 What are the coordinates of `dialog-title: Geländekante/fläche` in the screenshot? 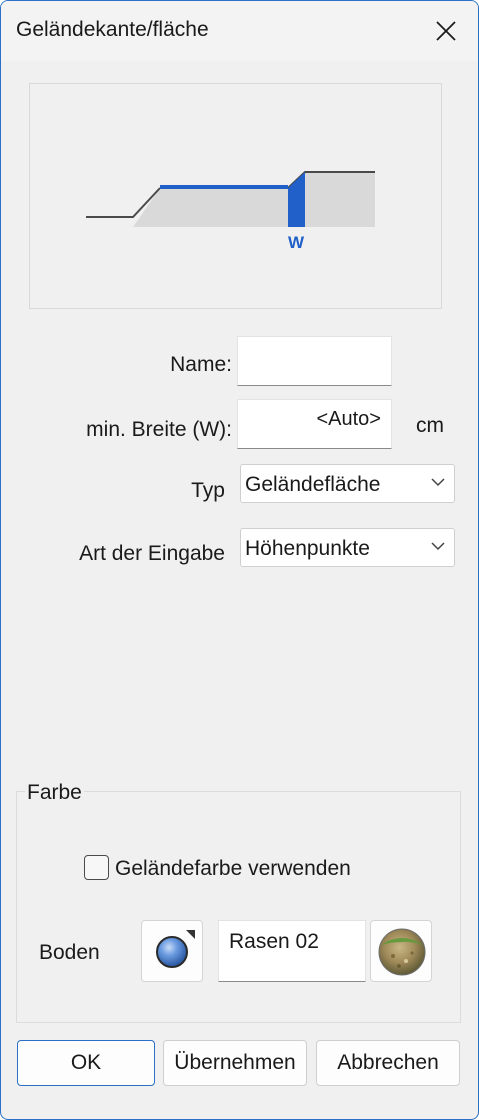 It's located at (112, 29).